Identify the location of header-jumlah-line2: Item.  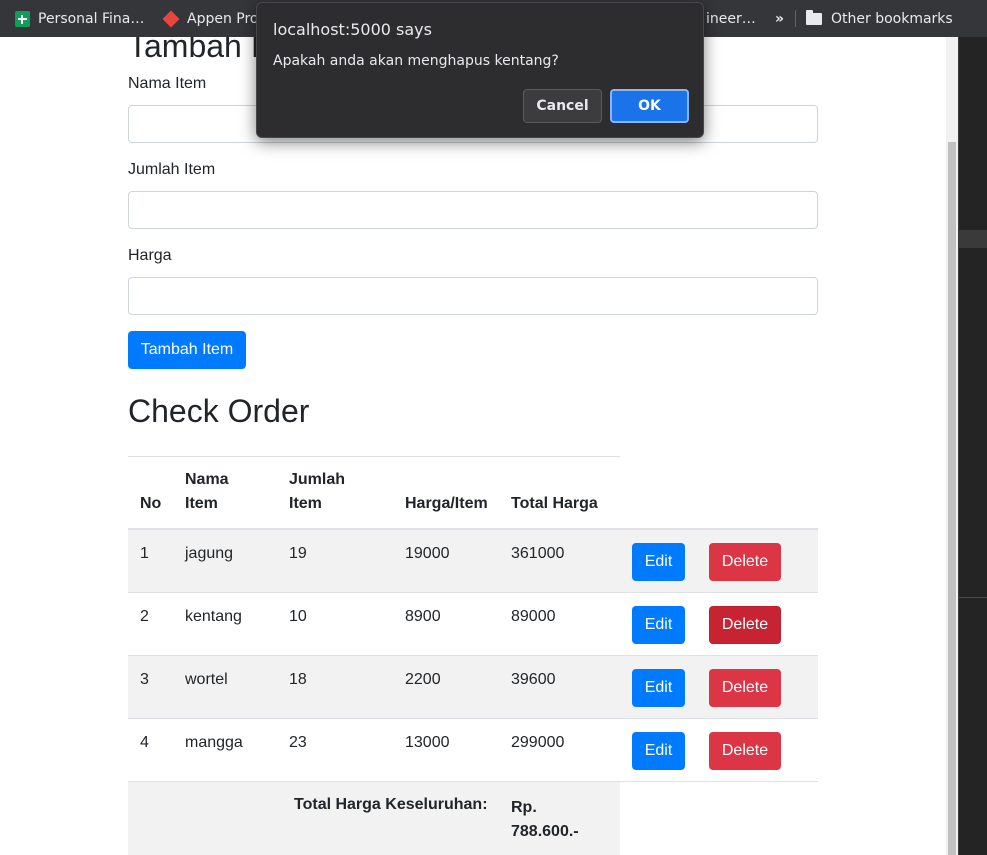
(305, 503).